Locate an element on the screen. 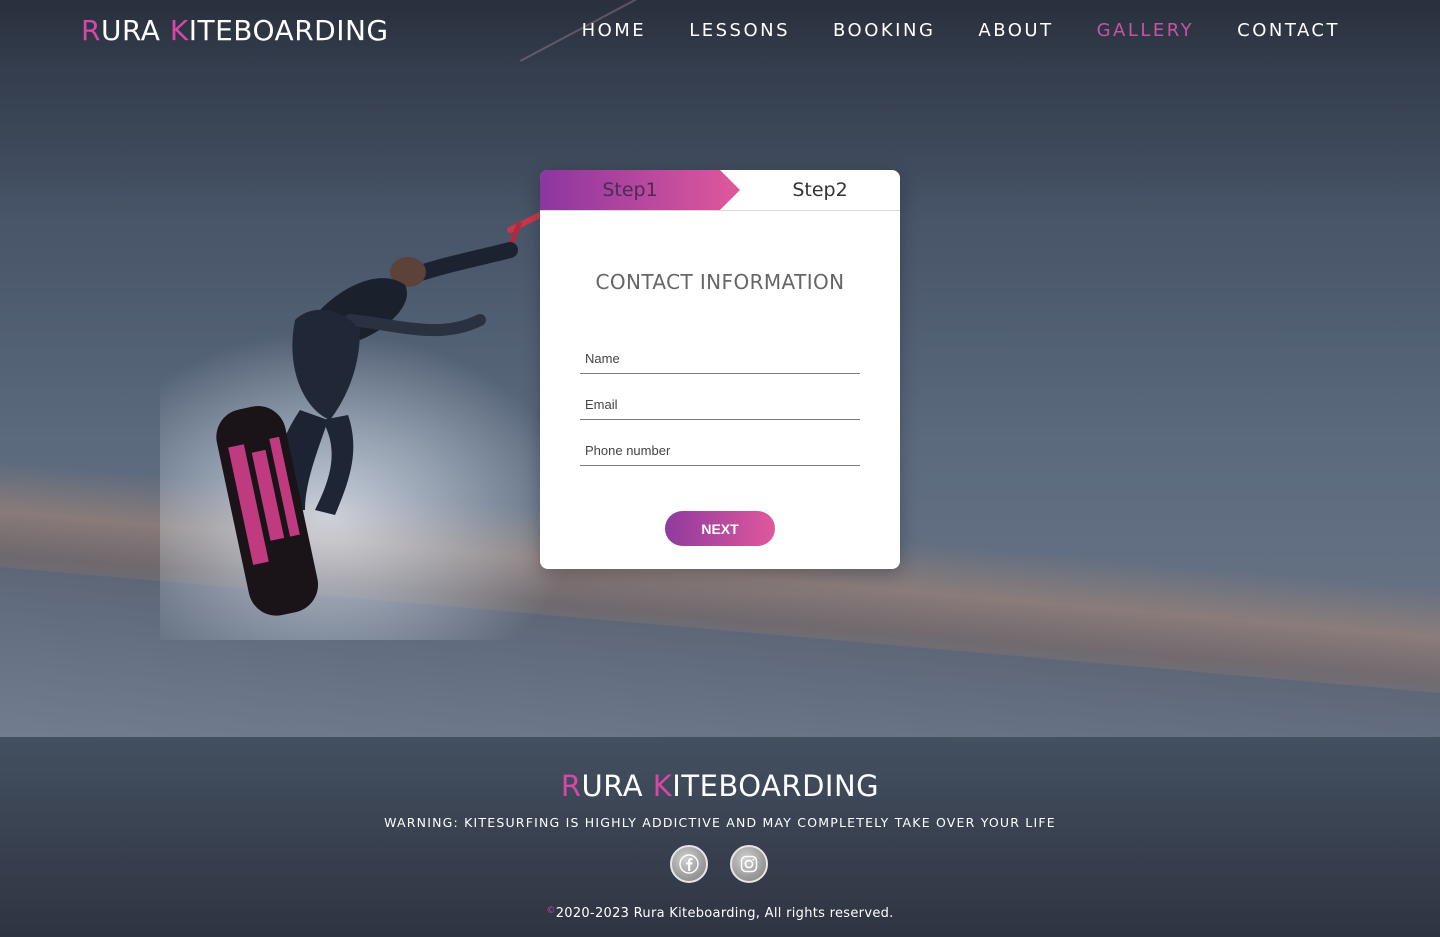  step-indicator: Step1 Step2 is located at coordinates (720, 190).